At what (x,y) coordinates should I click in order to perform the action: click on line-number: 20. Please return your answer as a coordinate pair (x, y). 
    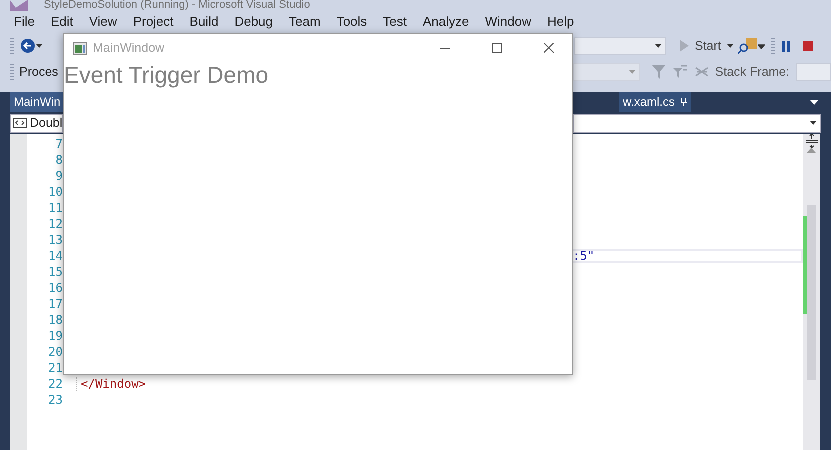
    Looking at the image, I should click on (55, 352).